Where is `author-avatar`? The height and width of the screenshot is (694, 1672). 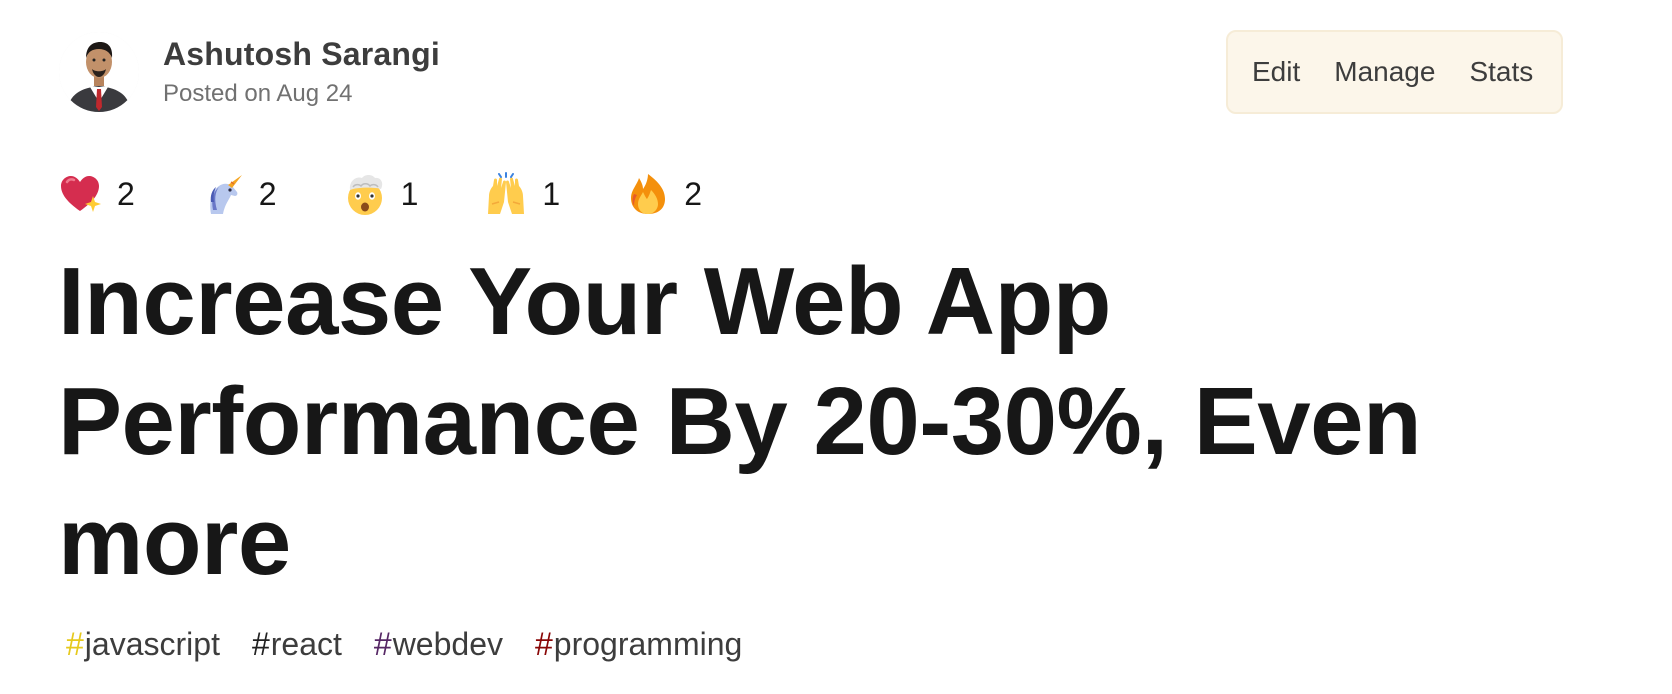
author-avatar is located at coordinates (99, 72).